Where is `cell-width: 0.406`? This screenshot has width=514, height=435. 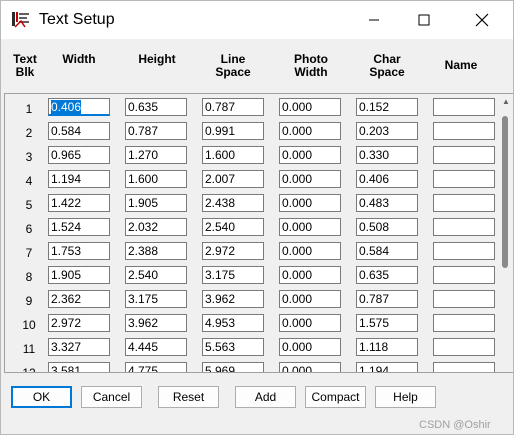 cell-width: 0.406 is located at coordinates (79, 107).